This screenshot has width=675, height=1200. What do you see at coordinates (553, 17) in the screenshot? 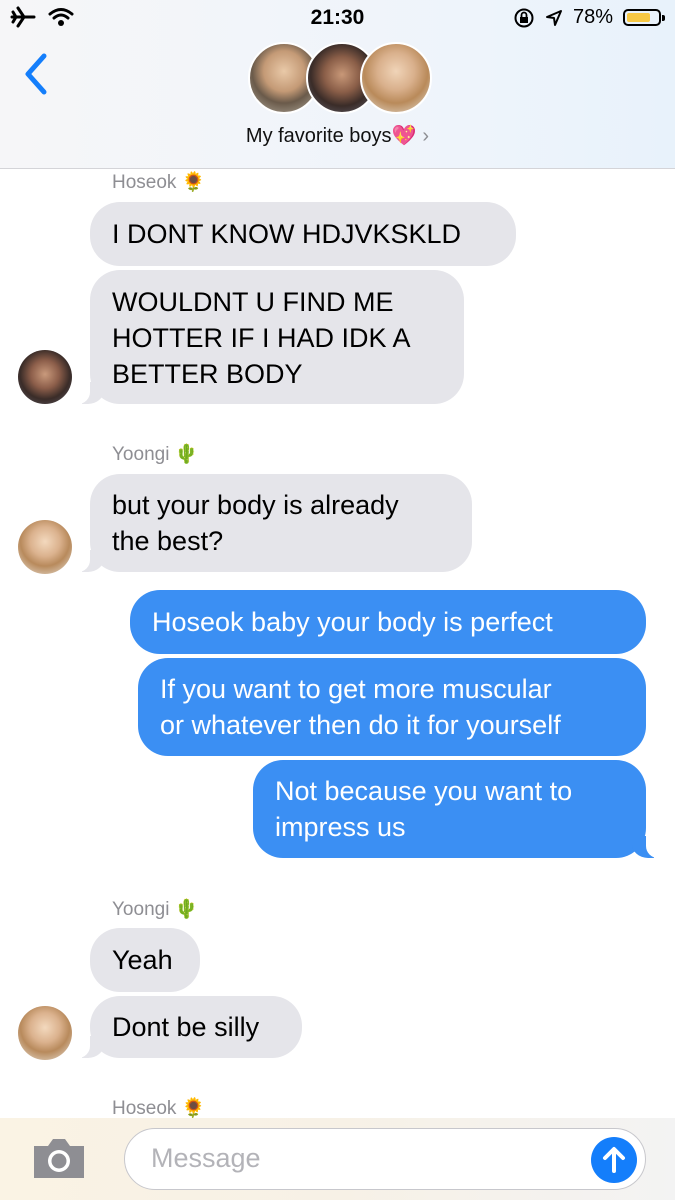
I see `location-icon` at bounding box center [553, 17].